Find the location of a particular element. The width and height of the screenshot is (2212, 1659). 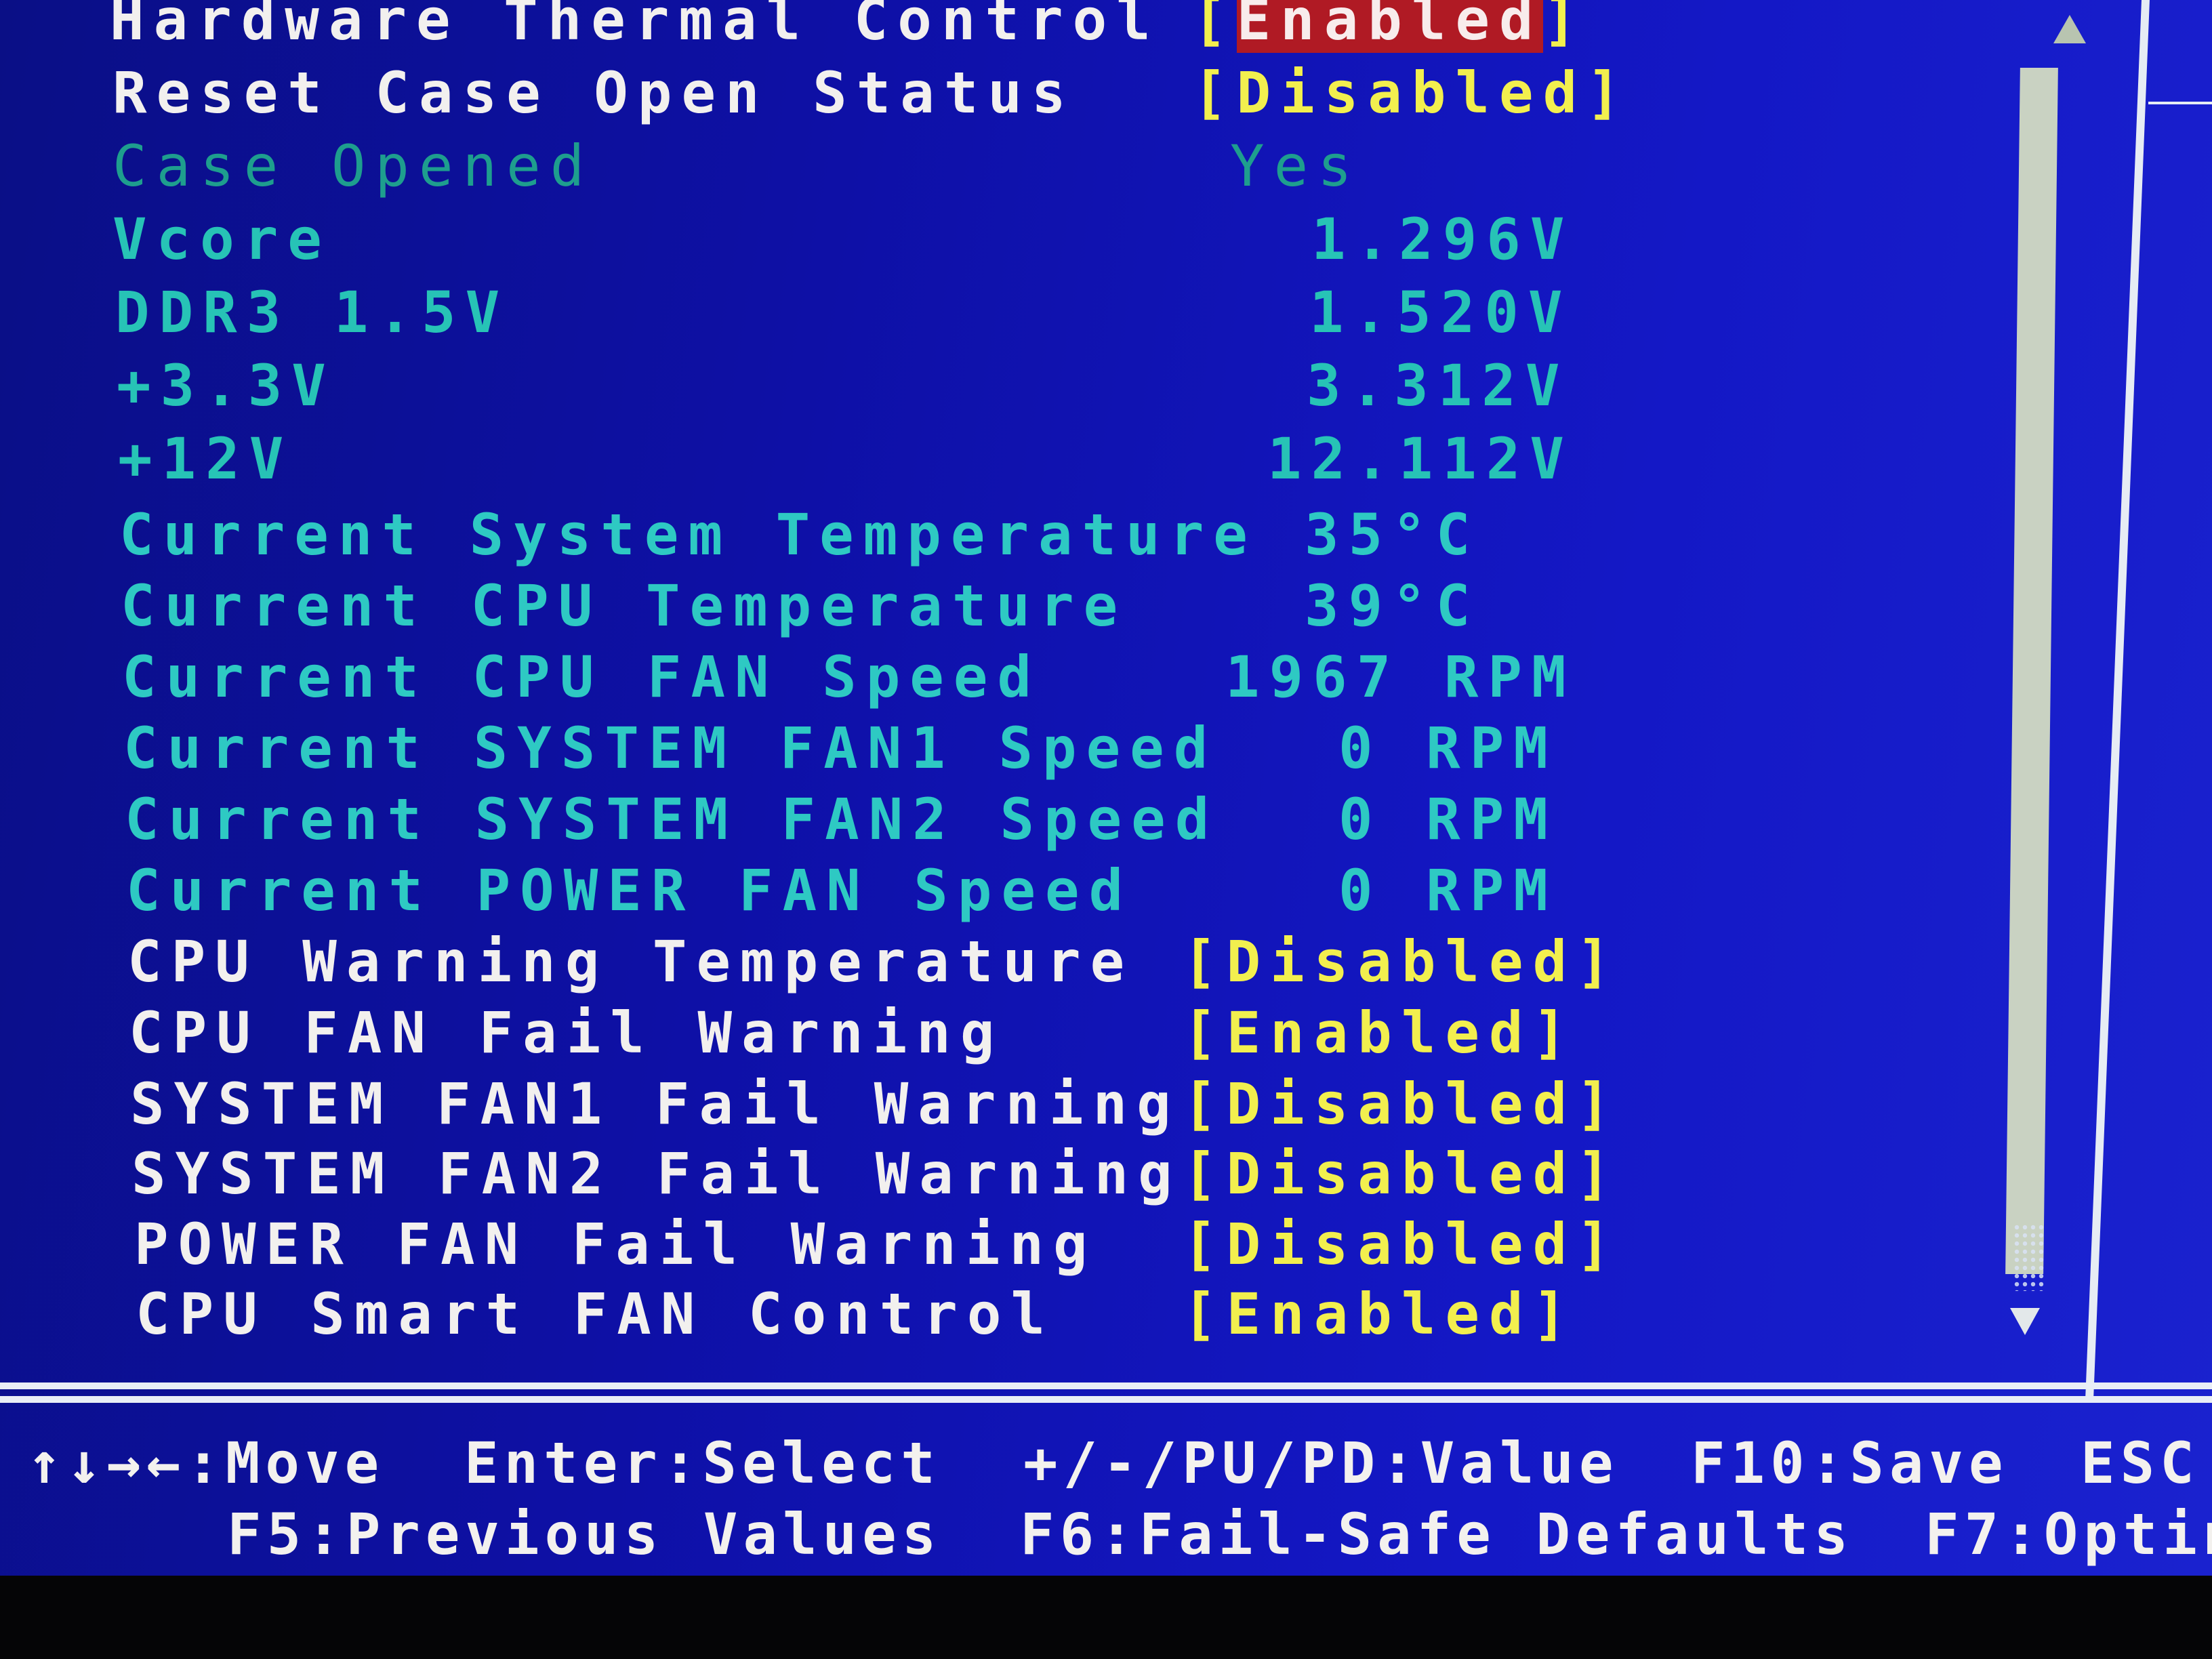

setting-system-fan1-fail-warning: SYSTEM FAN1 Fail Warning [Disabled] is located at coordinates (1016, 1105).